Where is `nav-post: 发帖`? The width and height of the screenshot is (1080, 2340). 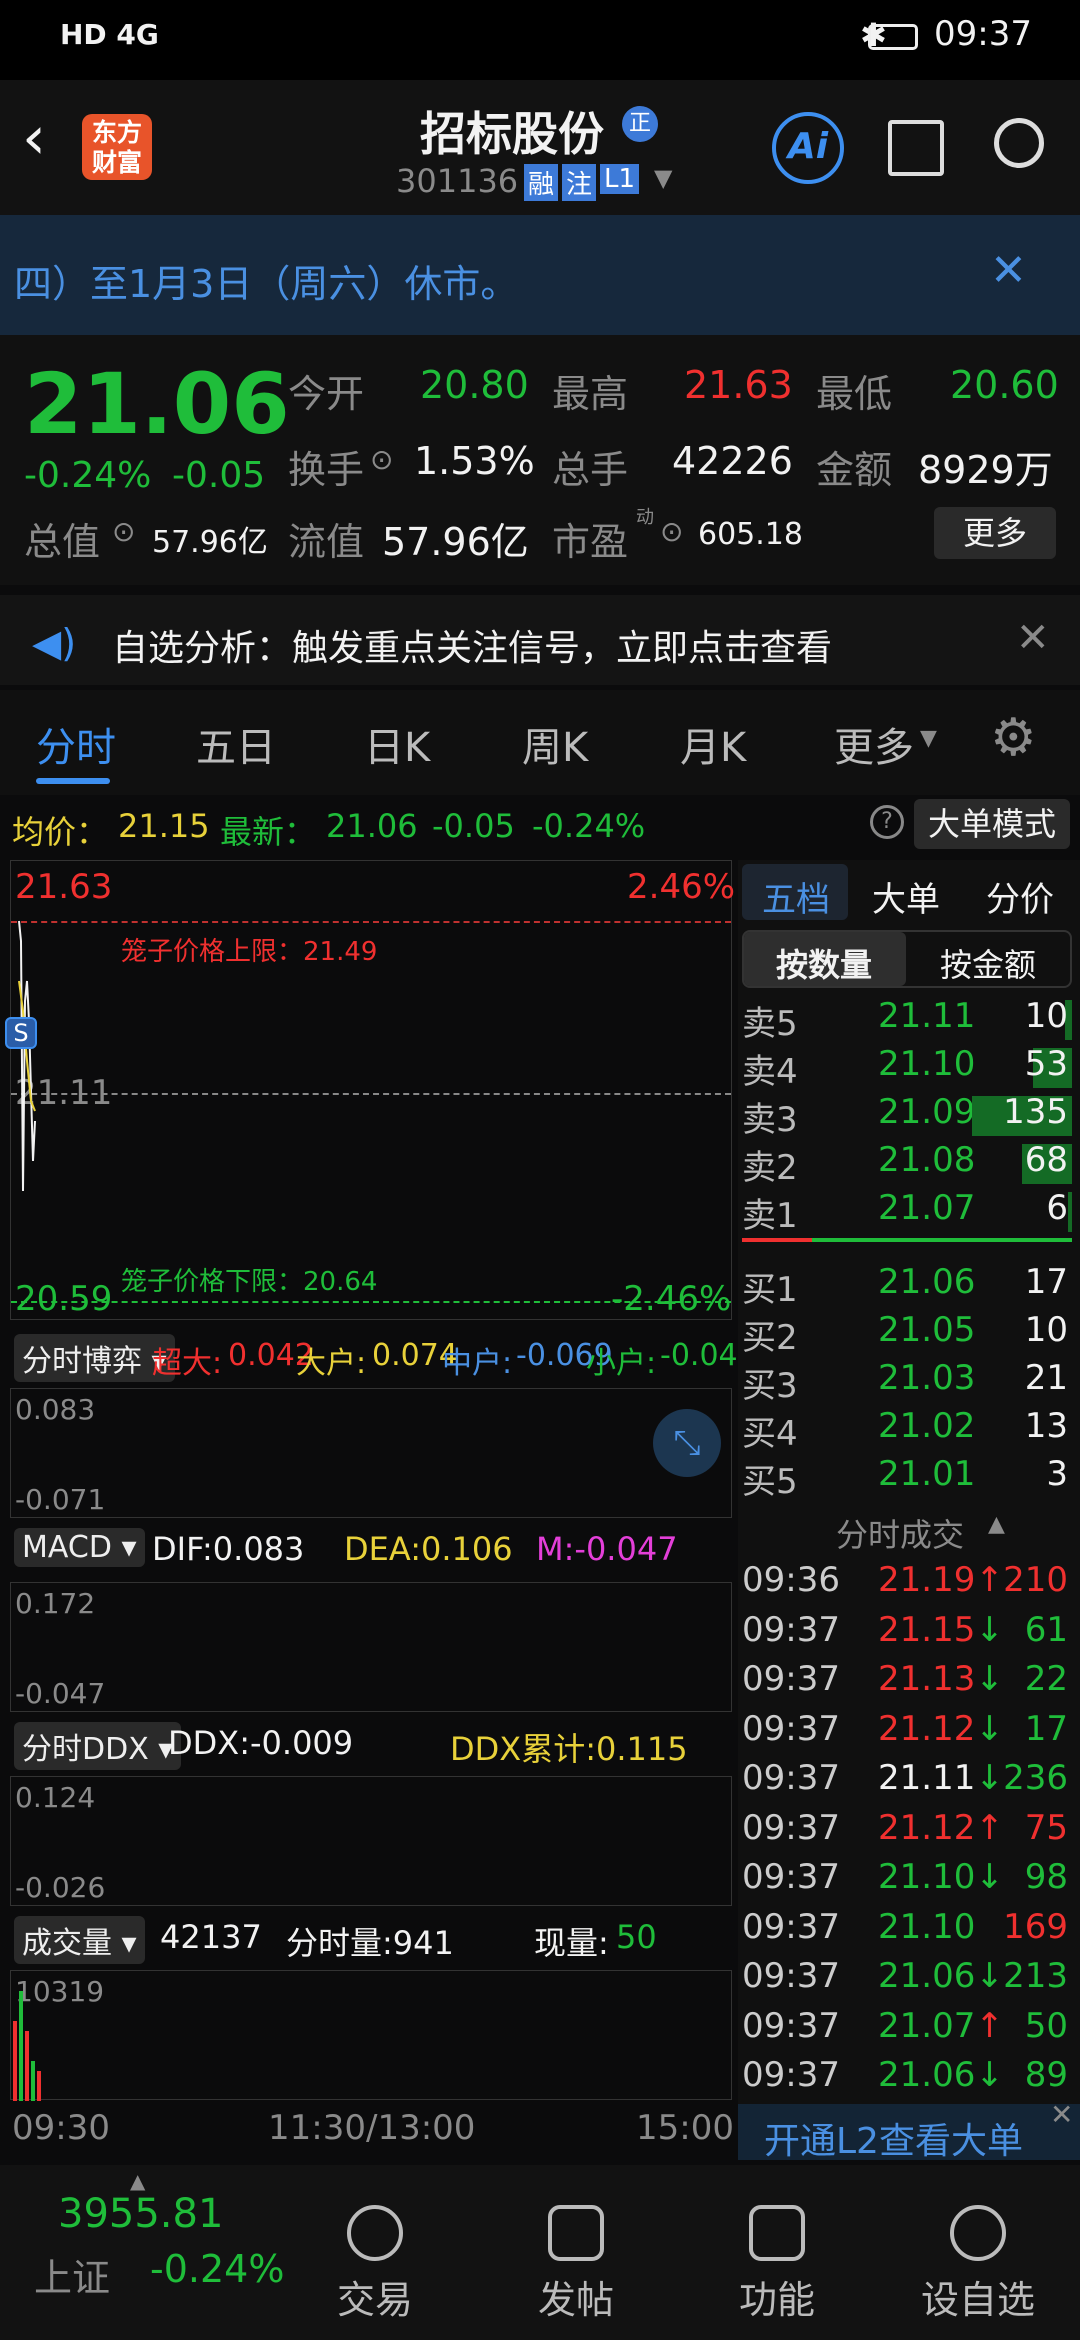 nav-post: 发帖 is located at coordinates (576, 2264).